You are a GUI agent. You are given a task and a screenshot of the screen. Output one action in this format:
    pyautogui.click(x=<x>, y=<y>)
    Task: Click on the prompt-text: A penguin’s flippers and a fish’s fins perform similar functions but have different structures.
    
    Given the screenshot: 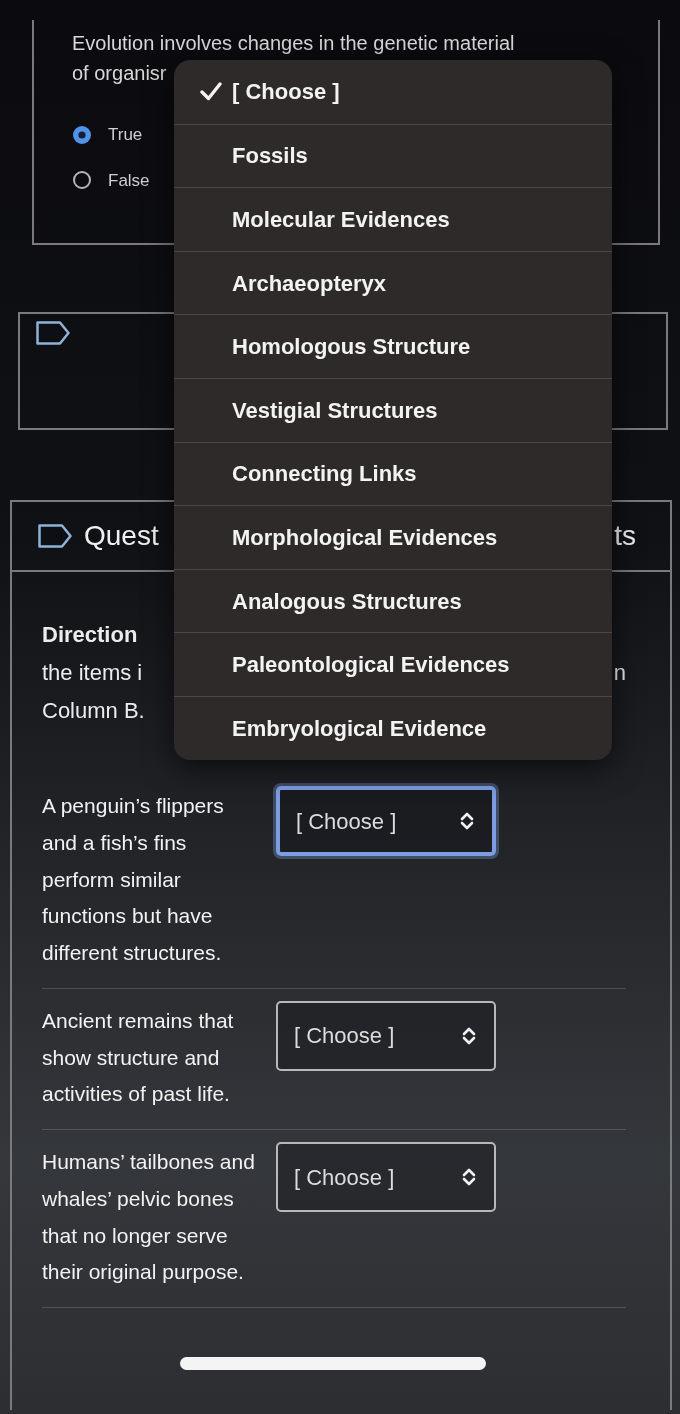 What is the action you would take?
    pyautogui.click(x=133, y=879)
    